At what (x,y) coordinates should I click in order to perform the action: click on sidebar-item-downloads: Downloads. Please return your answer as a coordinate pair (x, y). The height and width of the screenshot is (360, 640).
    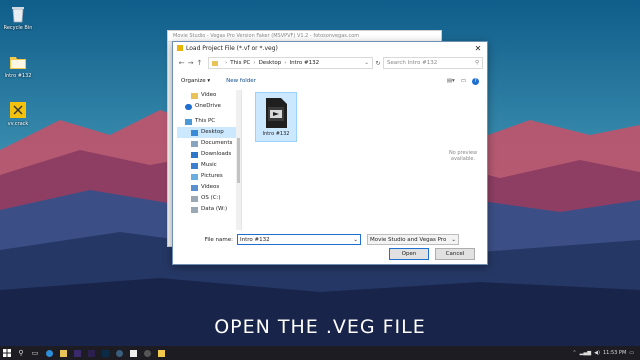
    Looking at the image, I should click on (209, 154).